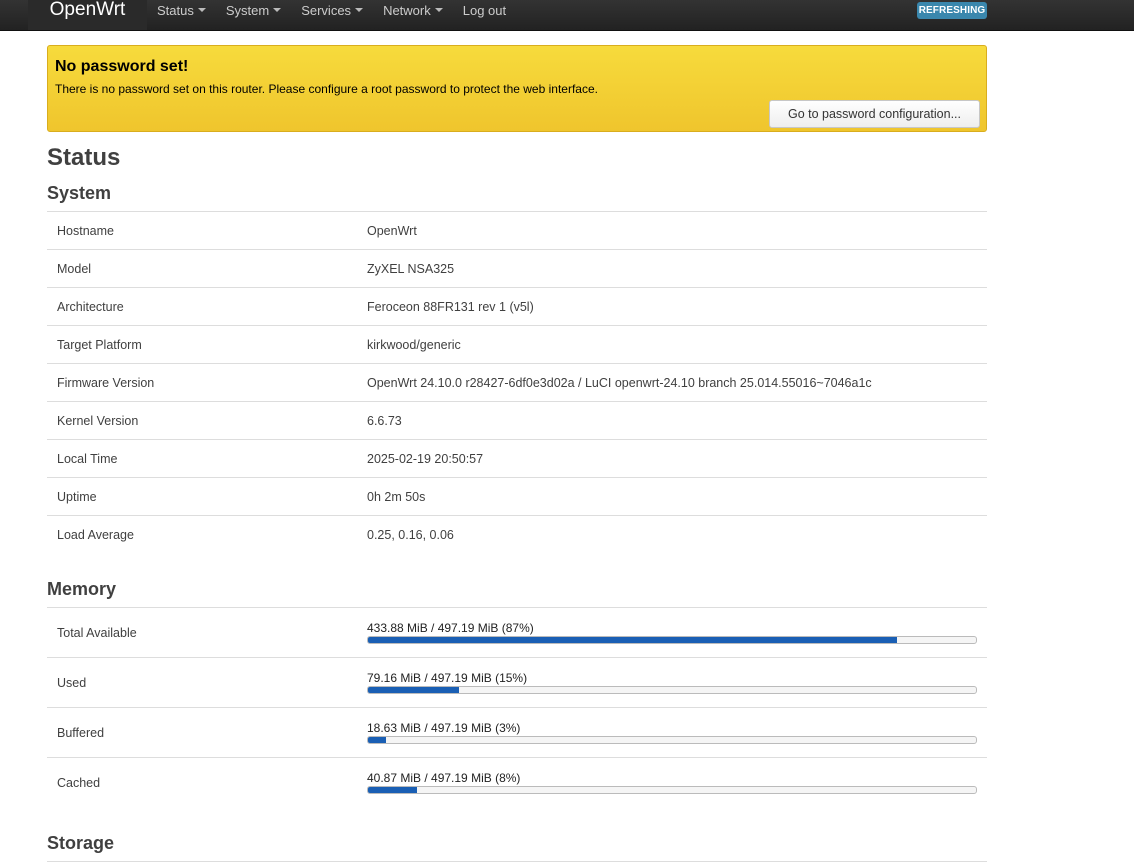 The width and height of the screenshot is (1134, 865). I want to click on menu-services: Services, so click(332, 15).